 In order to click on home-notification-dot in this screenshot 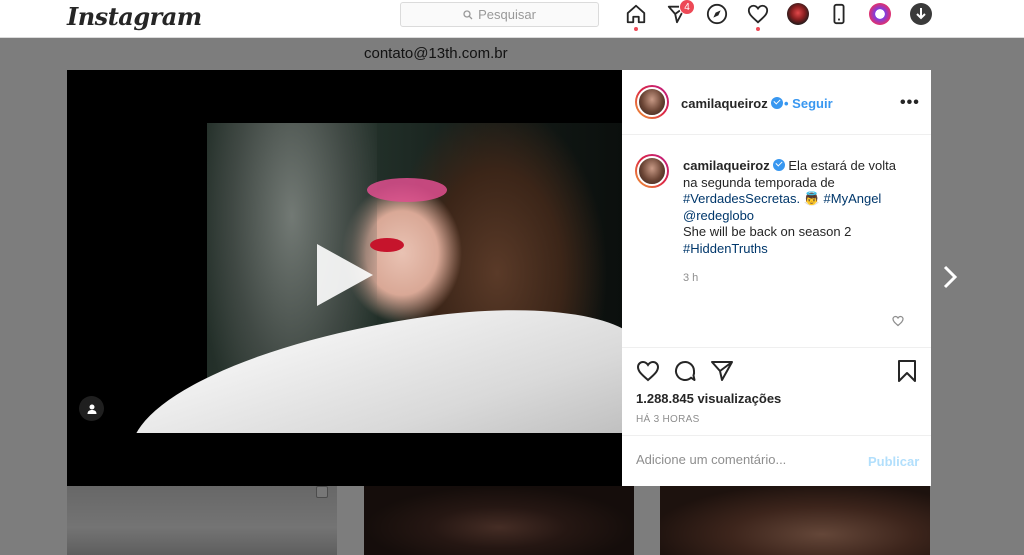, I will do `click(636, 29)`.